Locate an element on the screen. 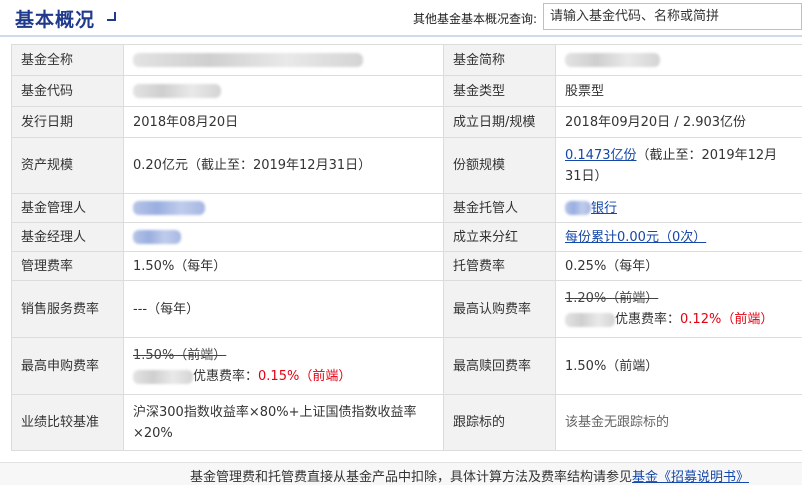  table-row: 基金全称 基金简称 is located at coordinates (406, 60).